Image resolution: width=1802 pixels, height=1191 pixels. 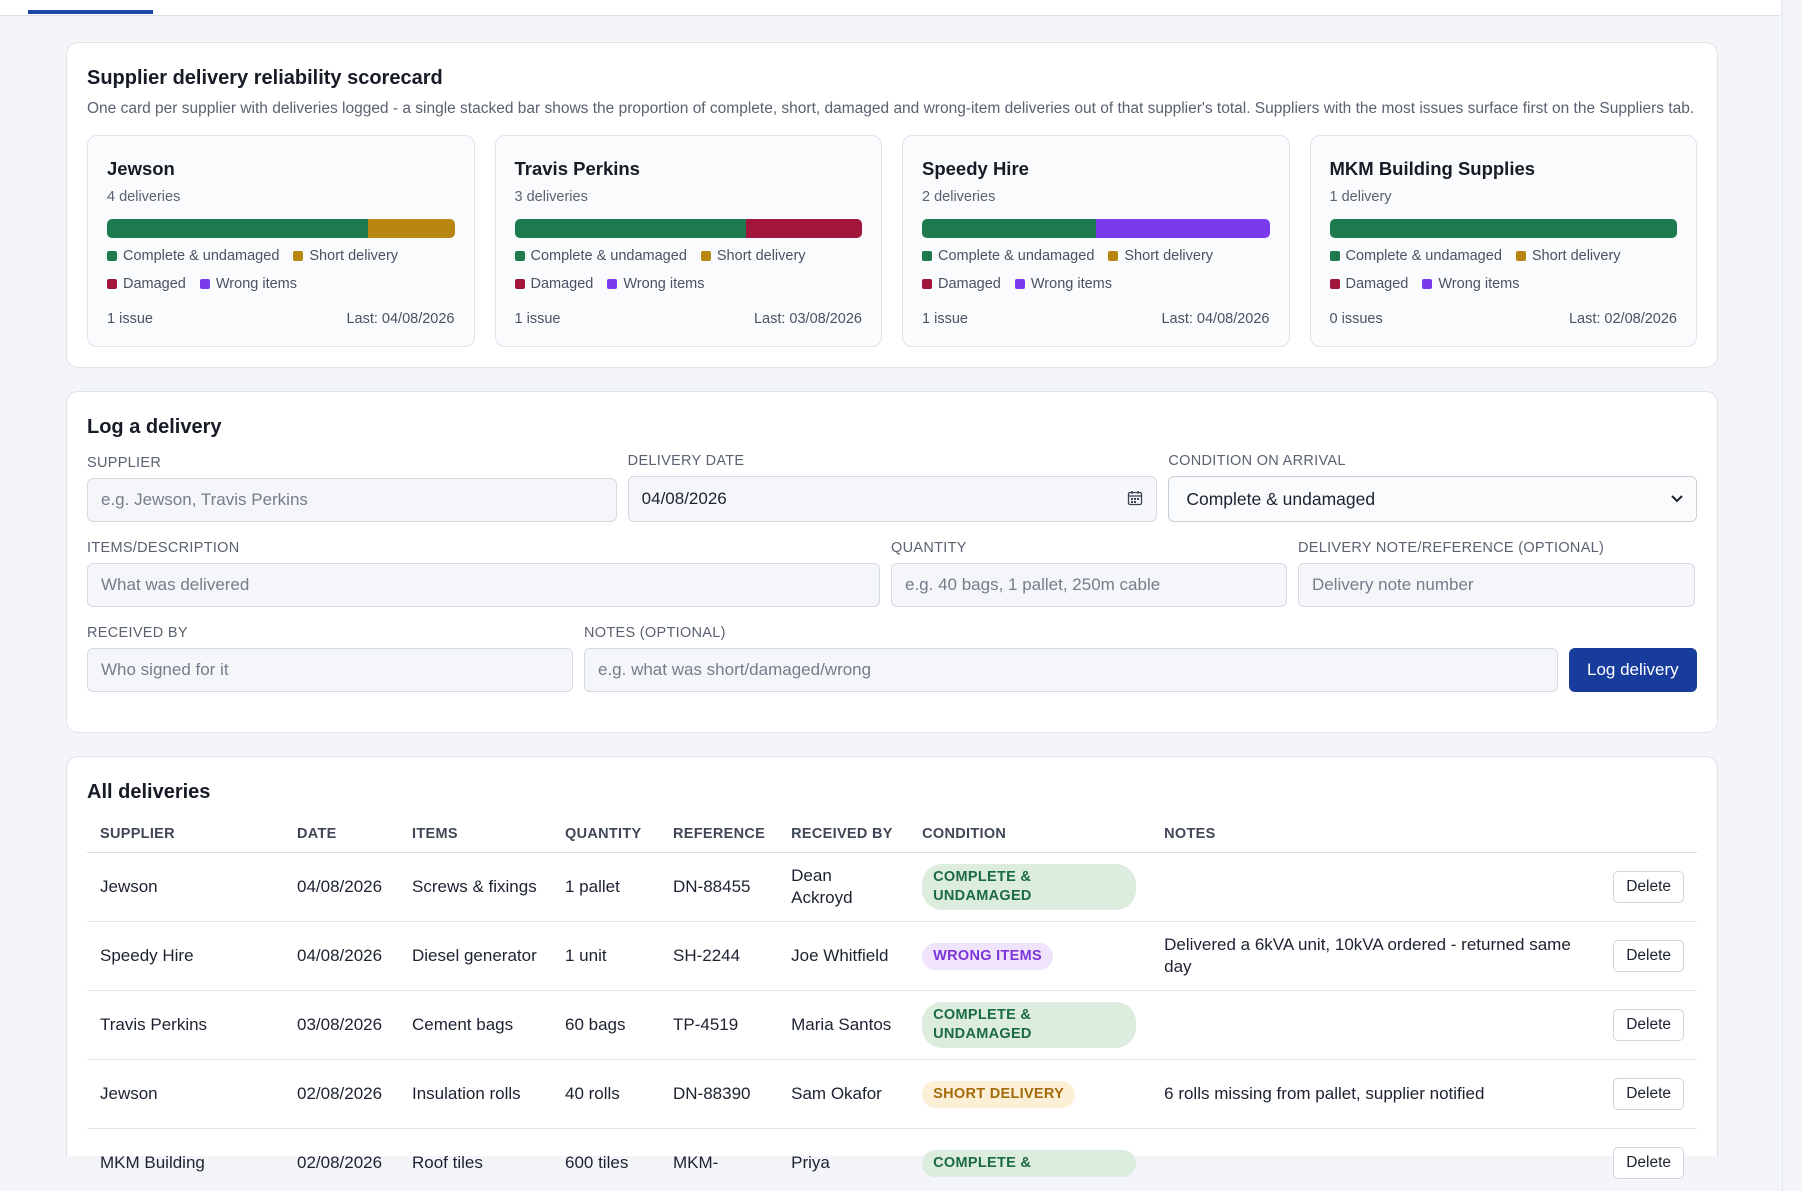 What do you see at coordinates (1030, 839) in the screenshot?
I see `column-header: CONDITION` at bounding box center [1030, 839].